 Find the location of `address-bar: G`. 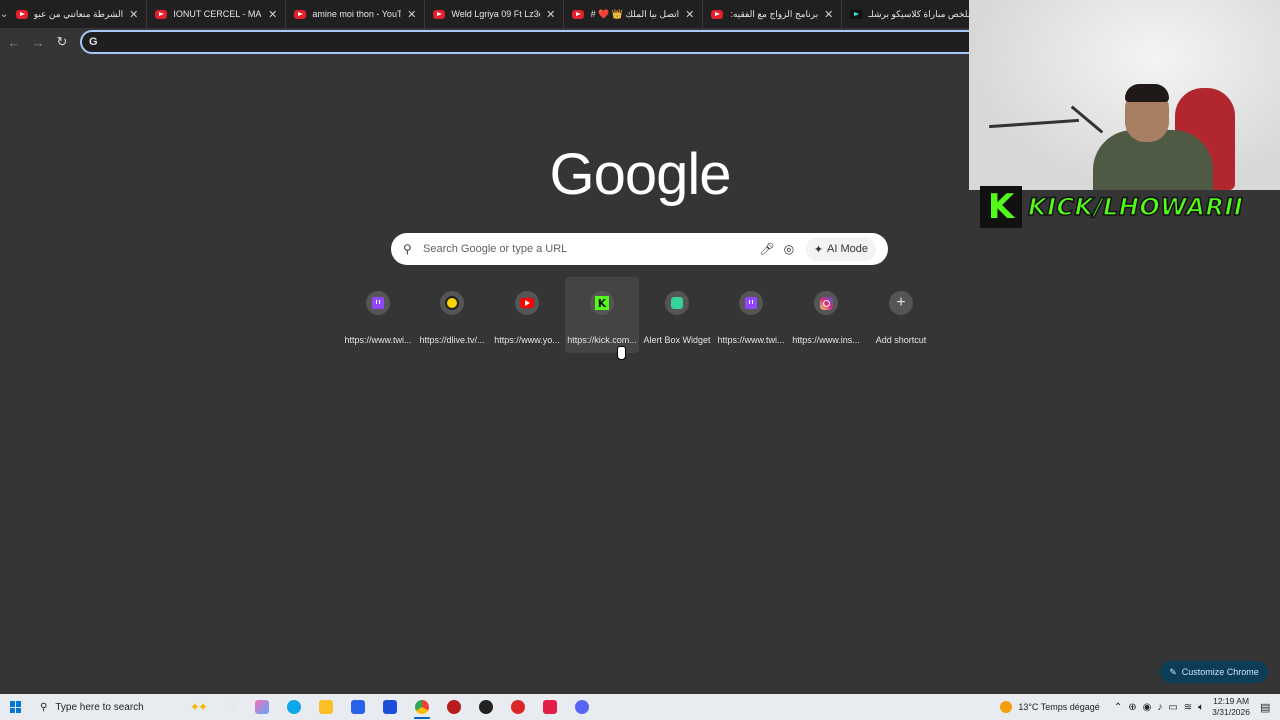

address-bar: G is located at coordinates (530, 42).